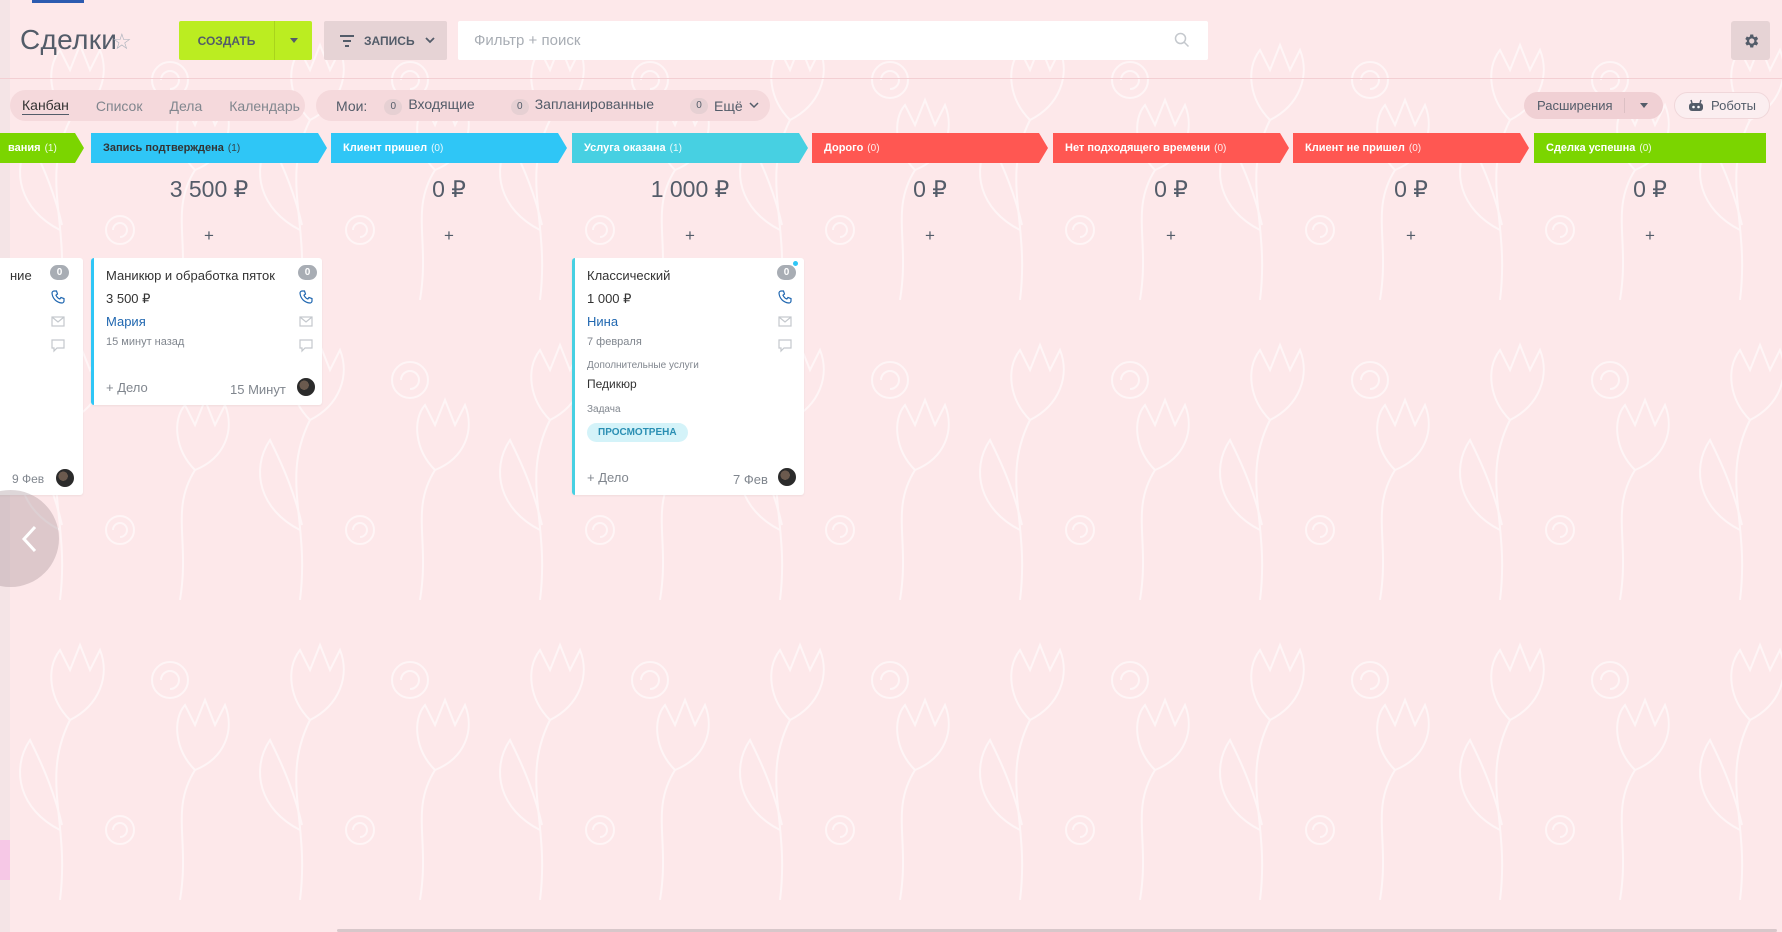 The width and height of the screenshot is (1782, 932). I want to click on counters-bar: Мои: 0 Входящие 0 Запланированные 0 Ещё, so click(543, 105).